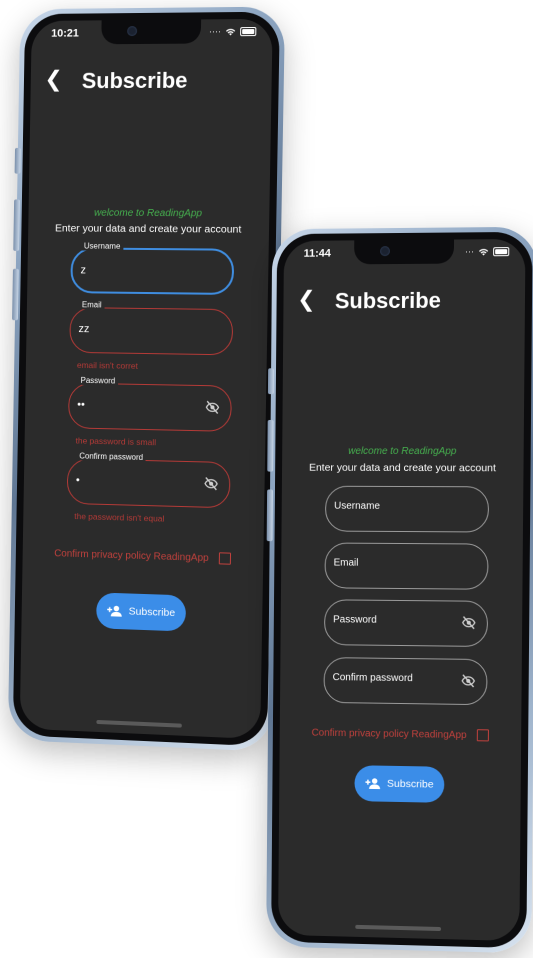 This screenshot has width=533, height=958. Describe the element at coordinates (407, 509) in the screenshot. I see `username-field: Username` at that location.